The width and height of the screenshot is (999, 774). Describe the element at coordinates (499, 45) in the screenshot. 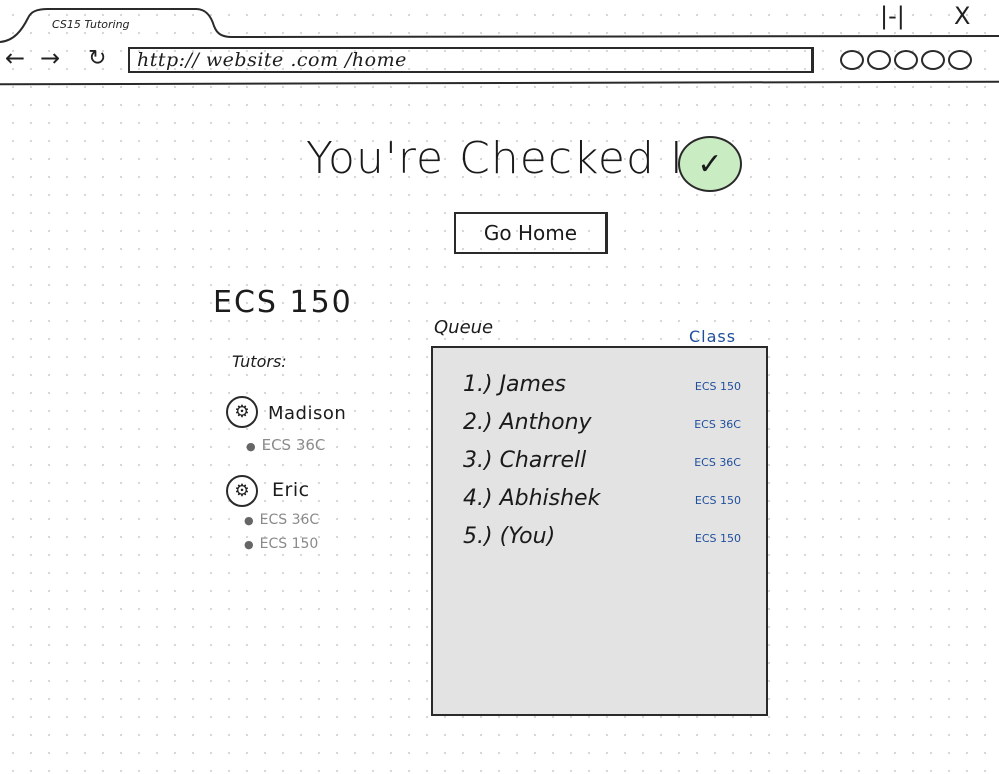

I see `browser-tab` at that location.